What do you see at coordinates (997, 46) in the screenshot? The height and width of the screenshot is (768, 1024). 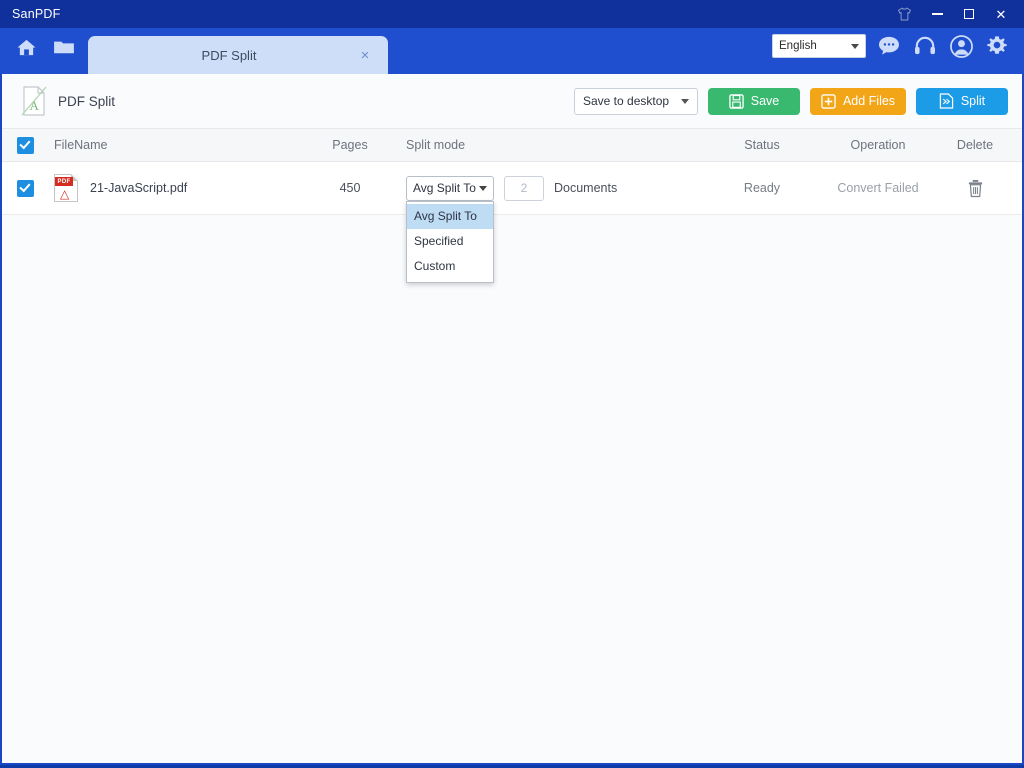 I see `settings-gear-icon` at bounding box center [997, 46].